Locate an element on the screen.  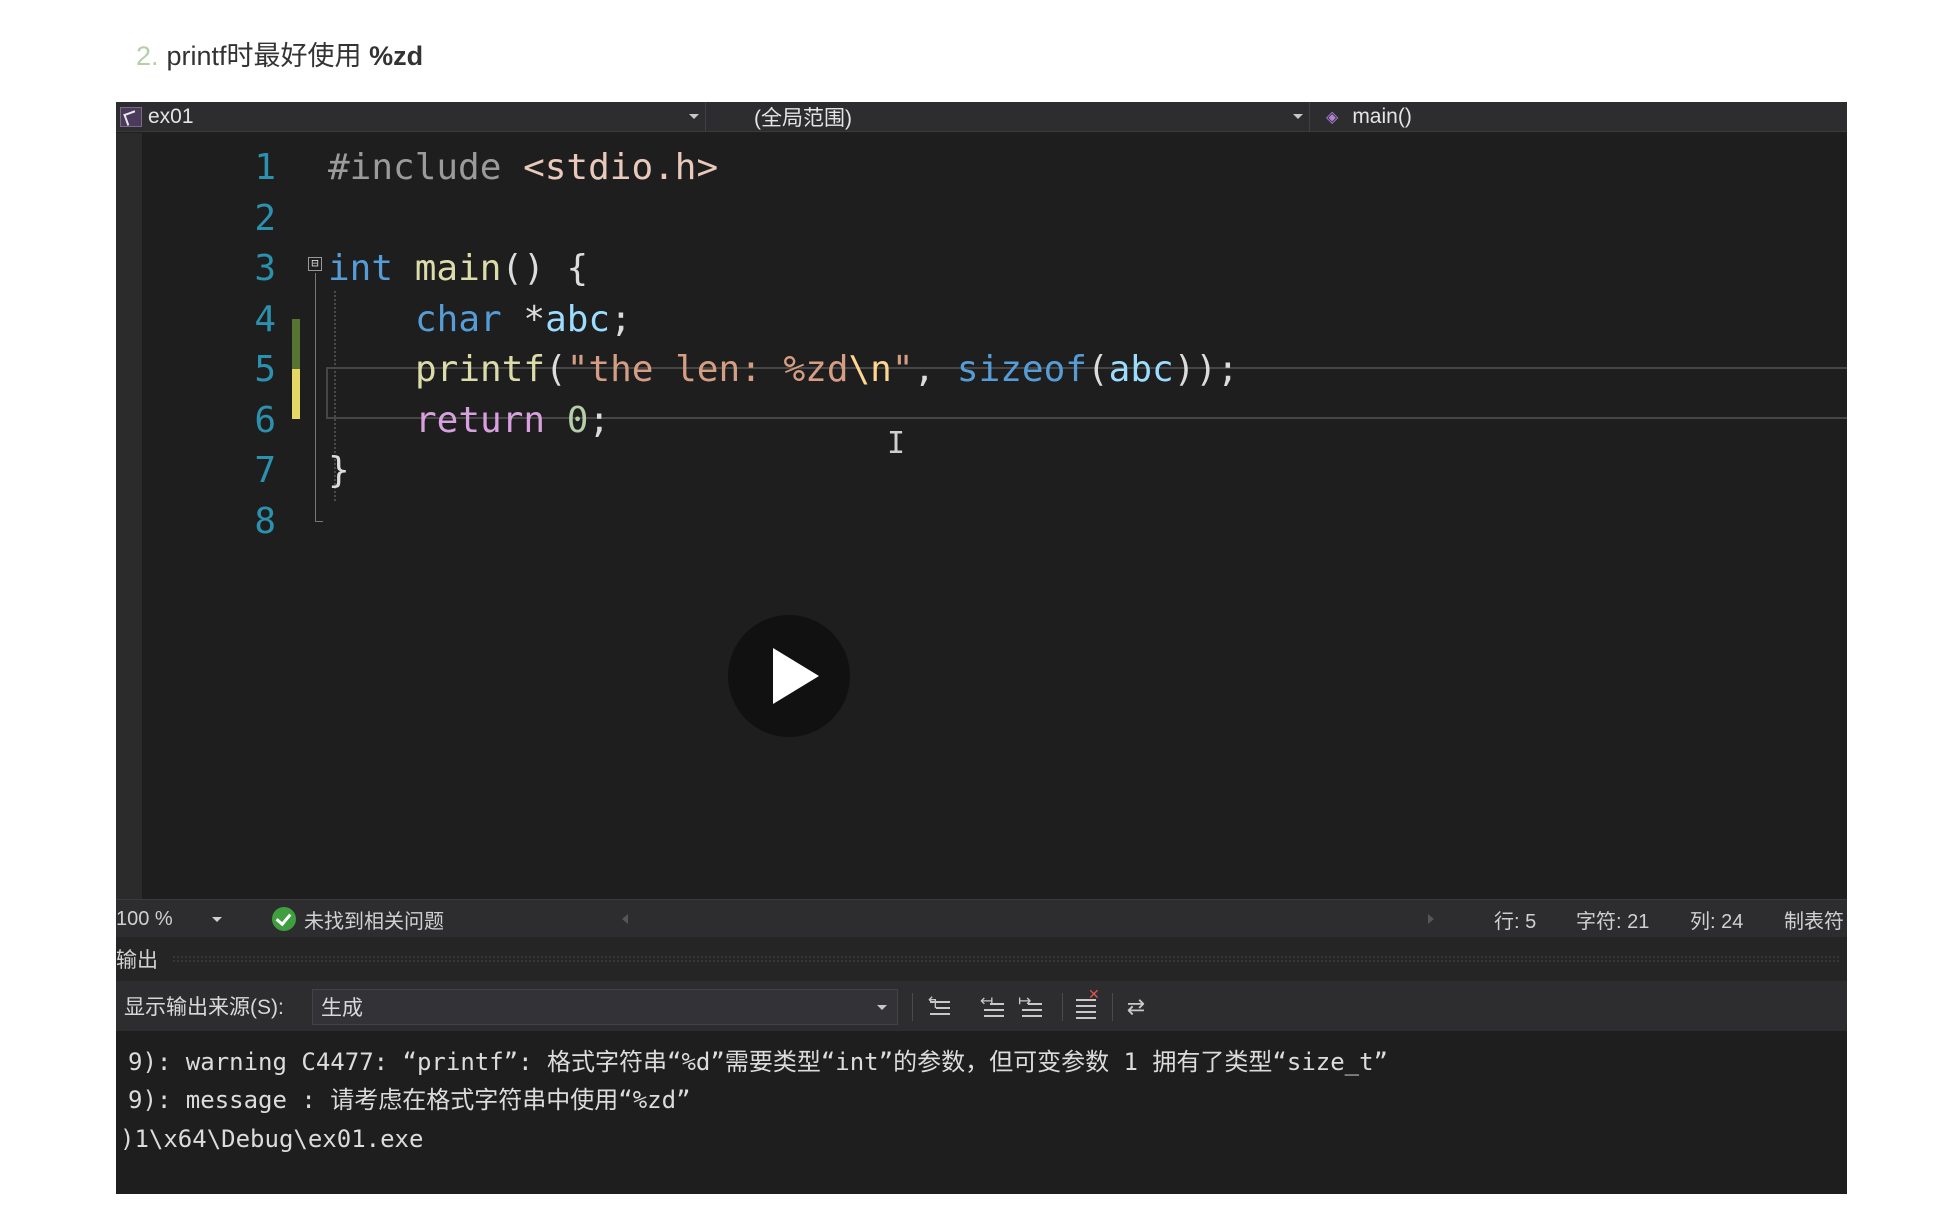
scroll-right-icon is located at coordinates (1431, 919).